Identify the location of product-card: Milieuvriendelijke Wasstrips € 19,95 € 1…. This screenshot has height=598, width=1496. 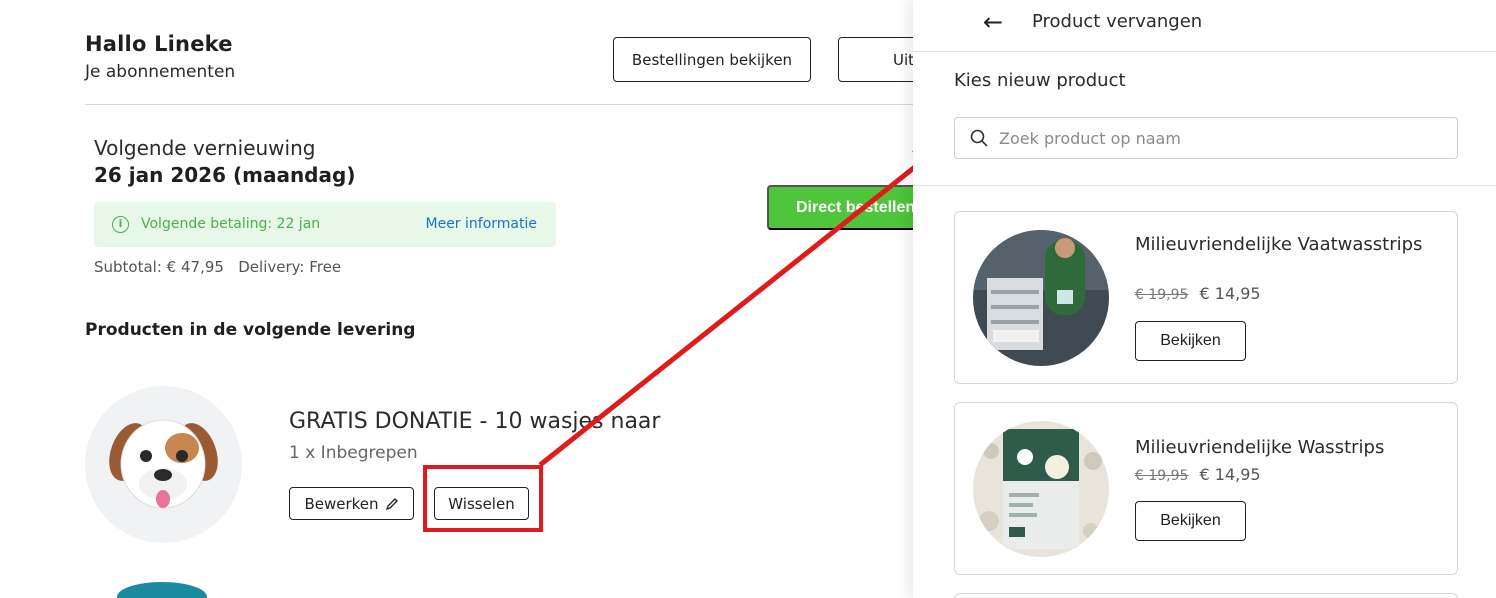
(1206, 488).